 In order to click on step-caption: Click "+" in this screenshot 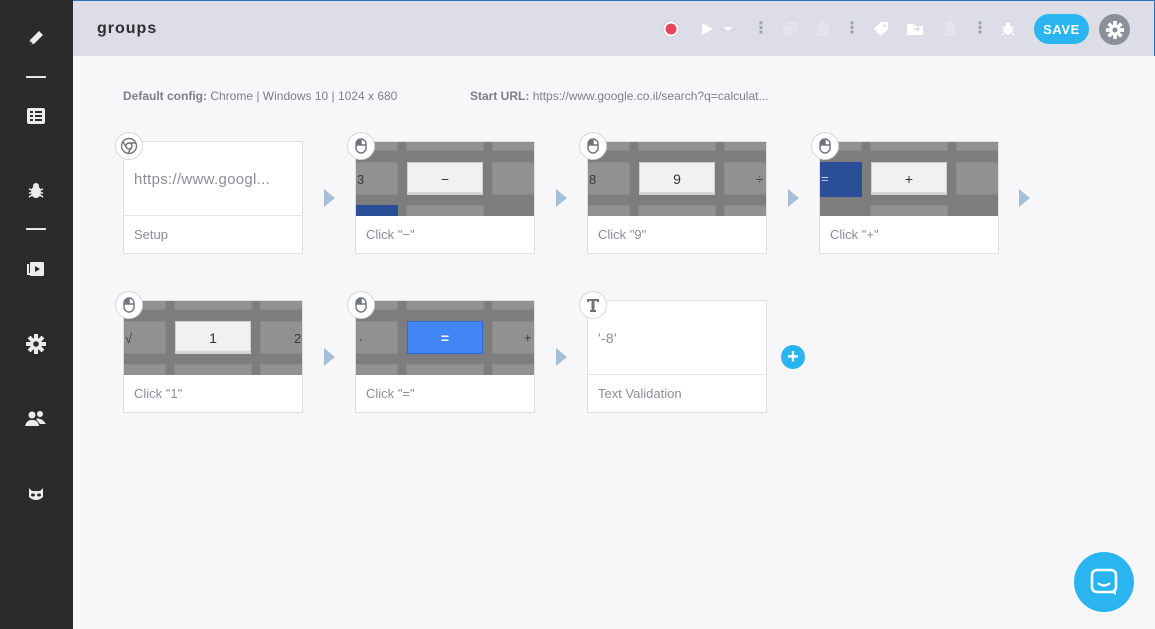, I will do `click(854, 234)`.